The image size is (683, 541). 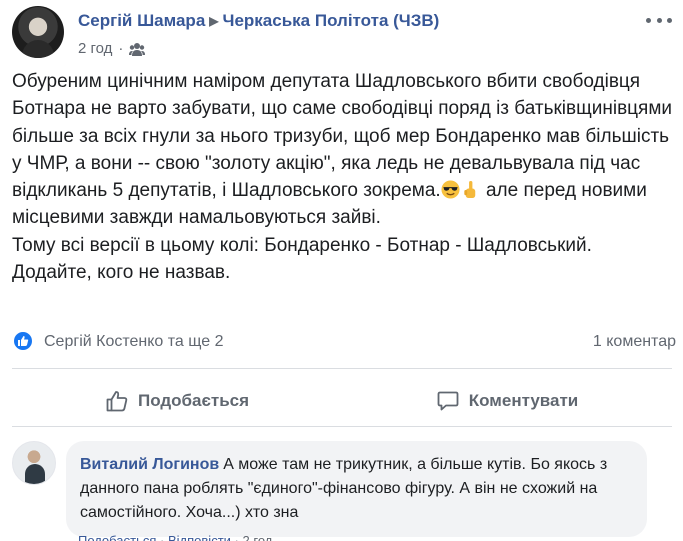 I want to click on sunglasses-emoji-icon, so click(x=450, y=189).